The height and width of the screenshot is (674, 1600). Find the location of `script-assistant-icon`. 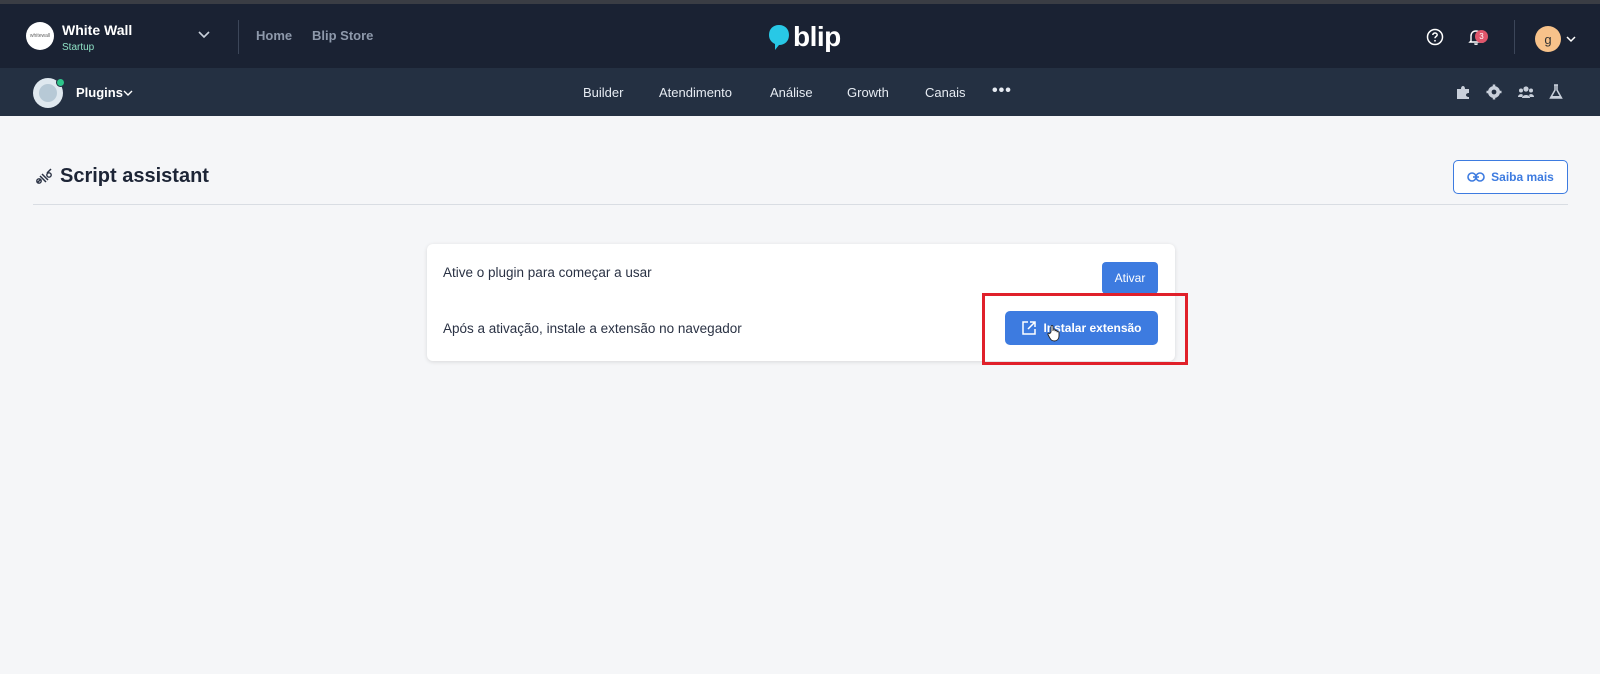

script-assistant-icon is located at coordinates (44, 176).